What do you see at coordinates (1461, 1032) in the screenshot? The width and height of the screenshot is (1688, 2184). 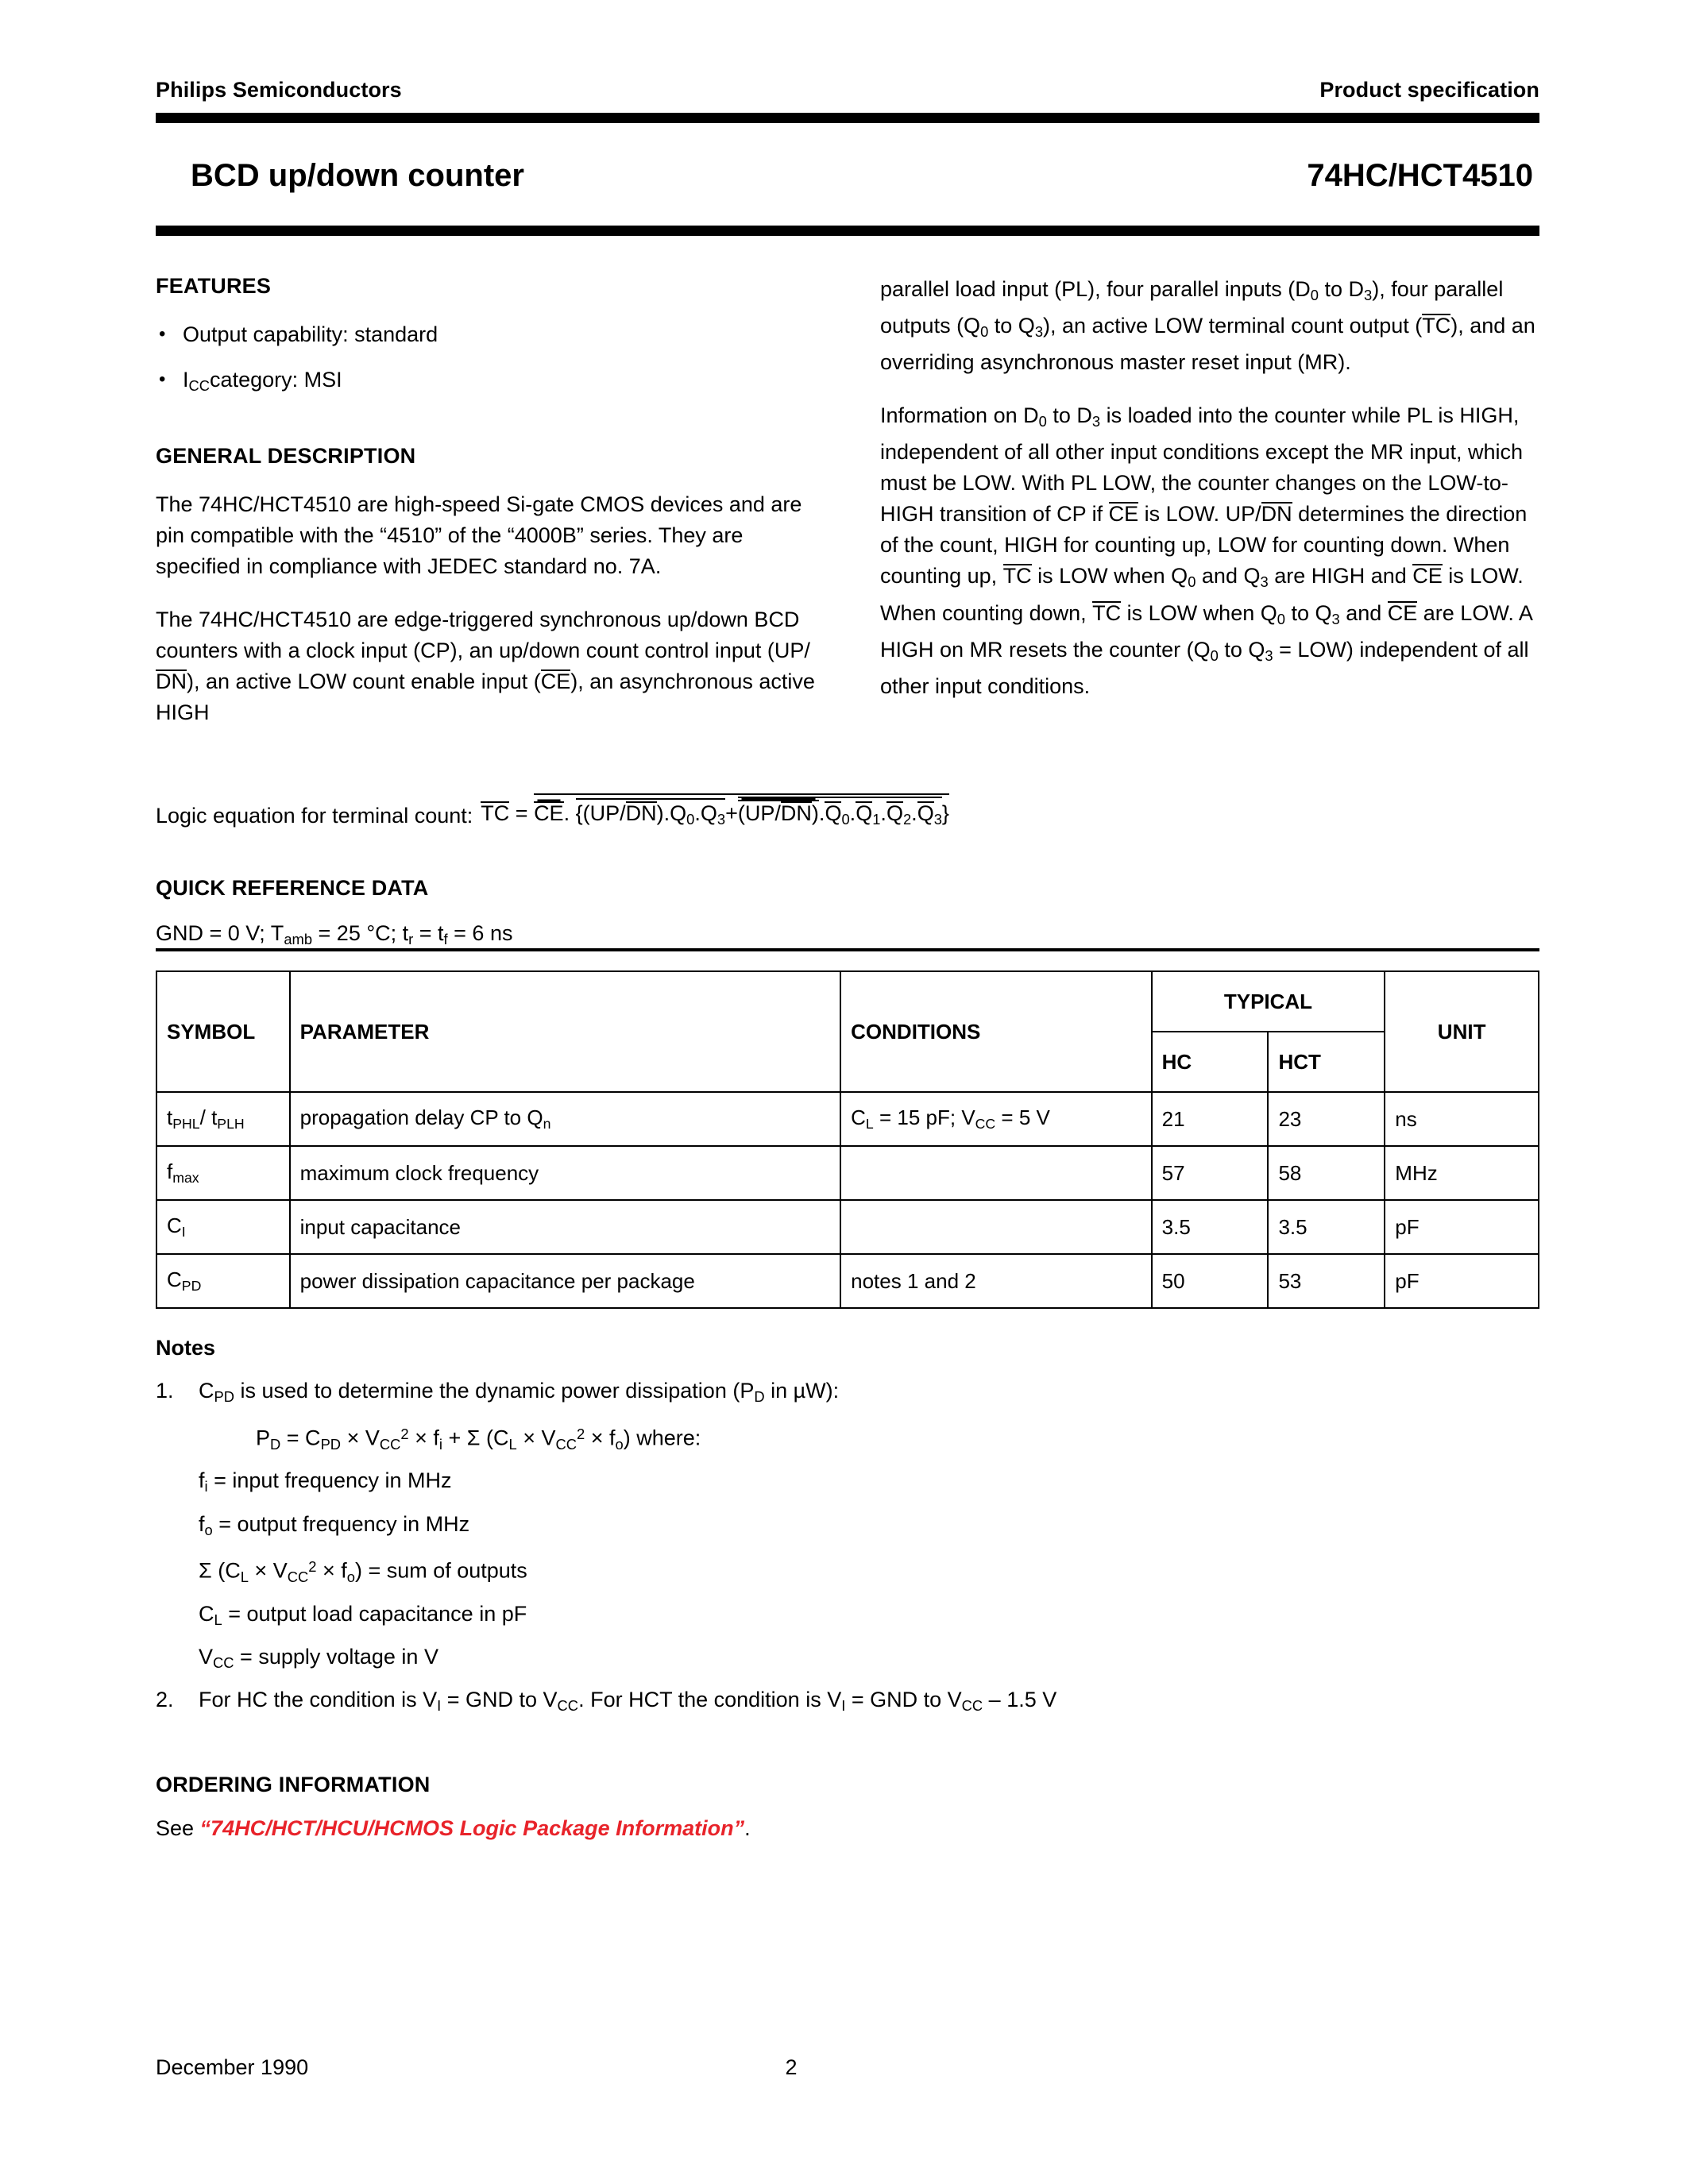 I see `th-unit: UNIT` at bounding box center [1461, 1032].